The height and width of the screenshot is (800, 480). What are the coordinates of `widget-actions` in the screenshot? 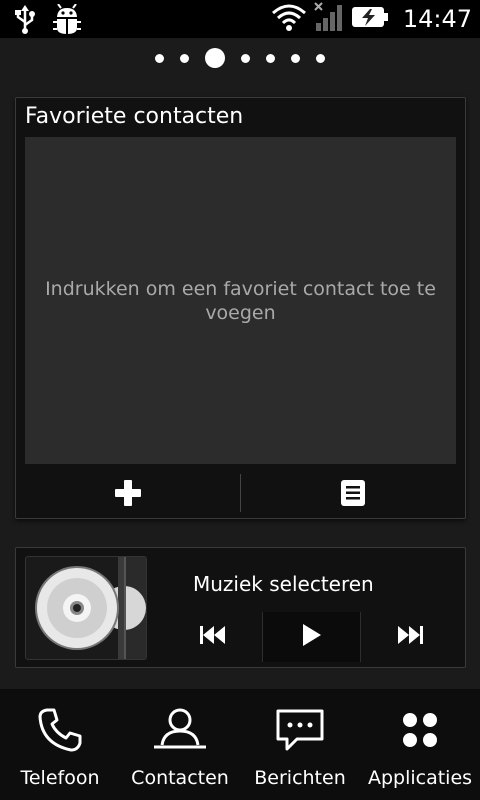 It's located at (240, 495).